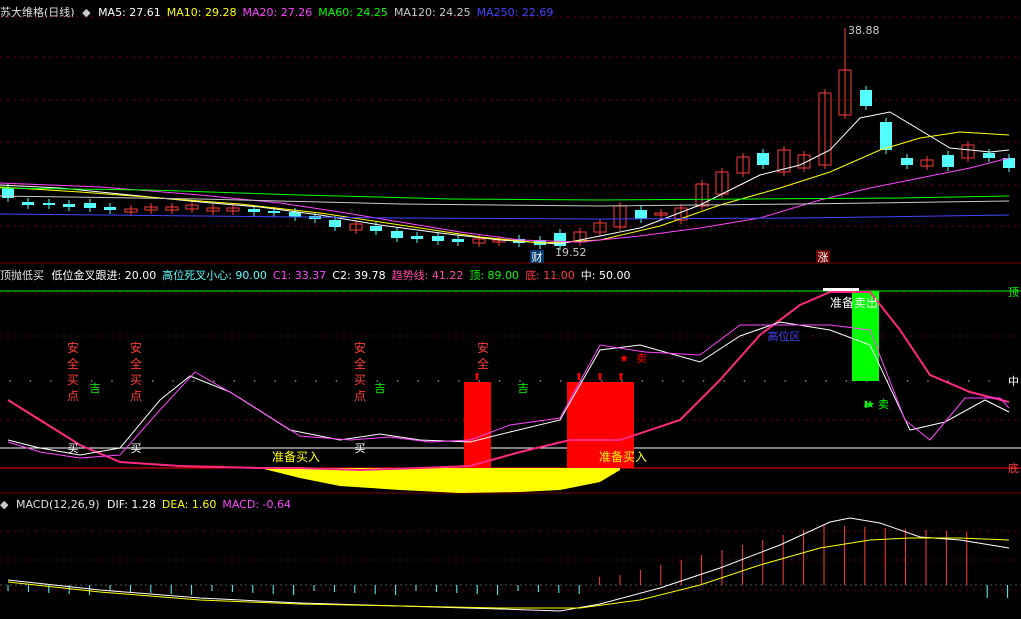 This screenshot has height=619, width=1021. Describe the element at coordinates (784, 336) in the screenshot. I see `high-zone-label: 高位区` at that location.